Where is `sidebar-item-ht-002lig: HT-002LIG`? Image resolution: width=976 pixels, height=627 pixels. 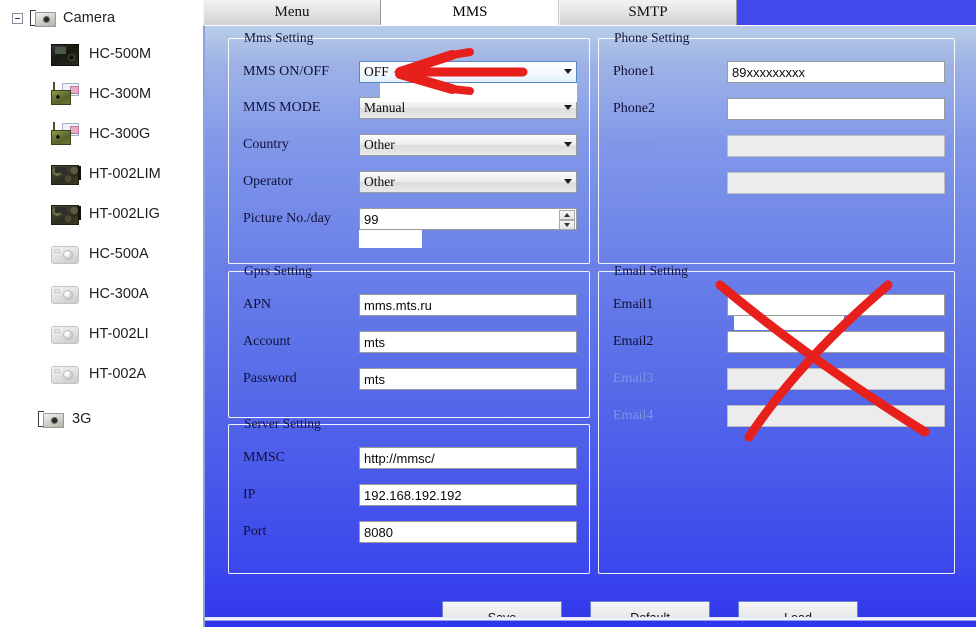 sidebar-item-ht-002lig: HT-002LIG is located at coordinates (101, 214).